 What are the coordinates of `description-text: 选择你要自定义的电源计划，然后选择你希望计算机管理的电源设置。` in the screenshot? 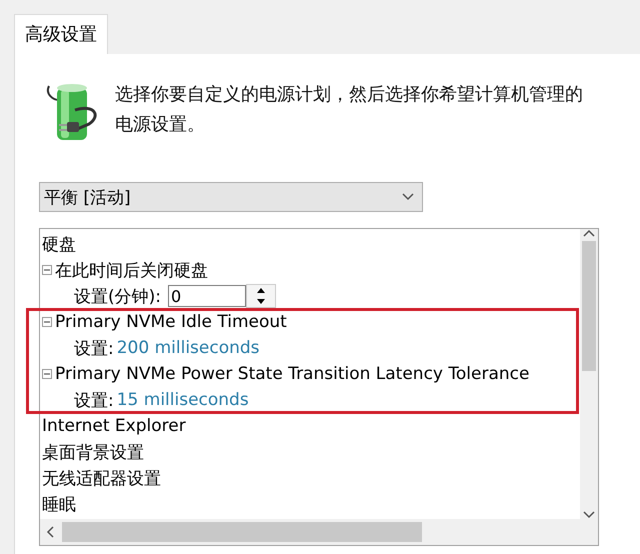 It's located at (349, 110).